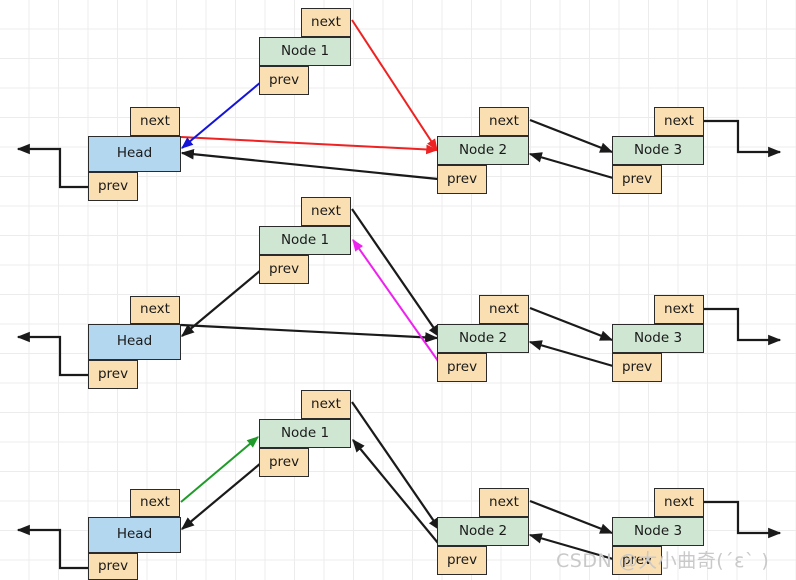 This screenshot has width=796, height=580. I want to click on row-1-node2-body-cell: Node 2, so click(483, 150).